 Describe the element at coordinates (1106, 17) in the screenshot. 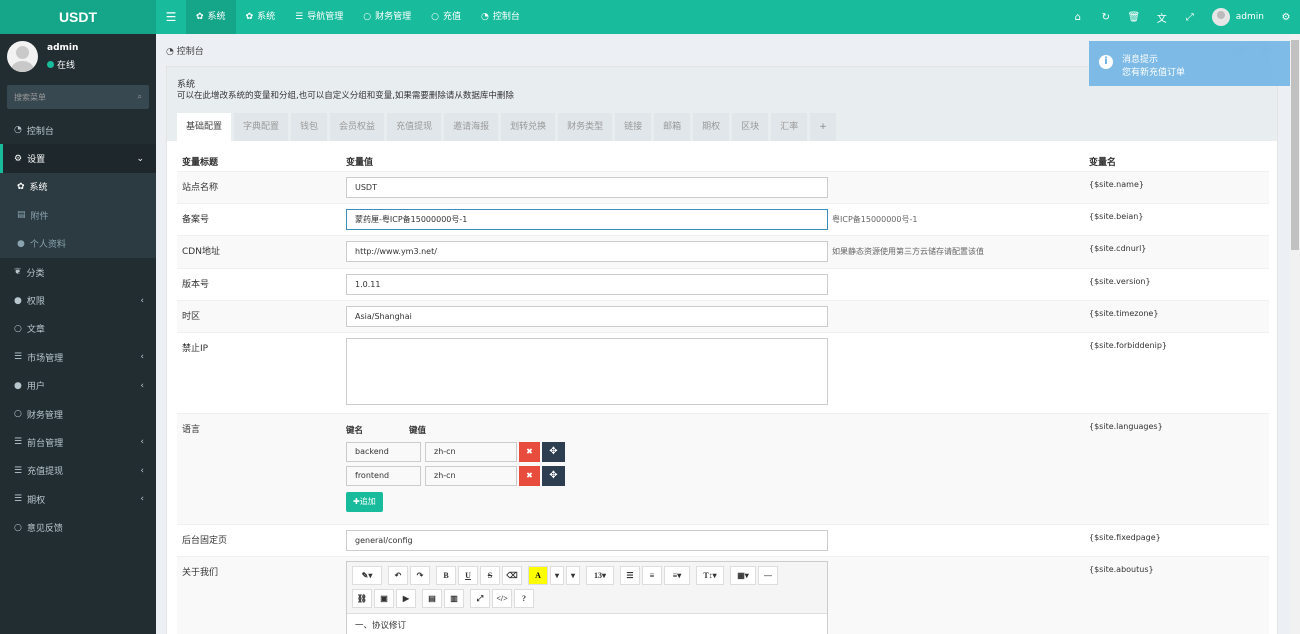

I see `refresh-icon: ↻` at that location.